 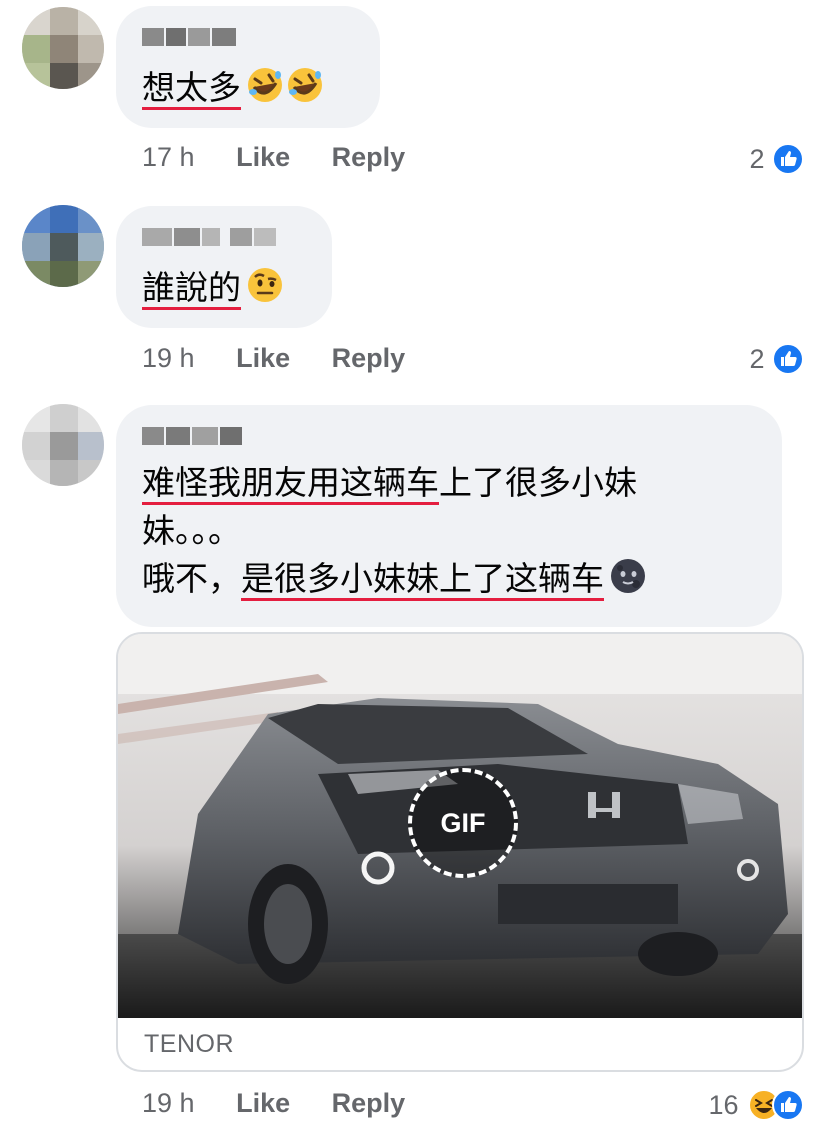 What do you see at coordinates (395, 531) in the screenshot?
I see `comment-text: 难怪我朋友用这辆车上了很多小妹 妹。。。 哦不，是很多小妹妹上了这辆车` at bounding box center [395, 531].